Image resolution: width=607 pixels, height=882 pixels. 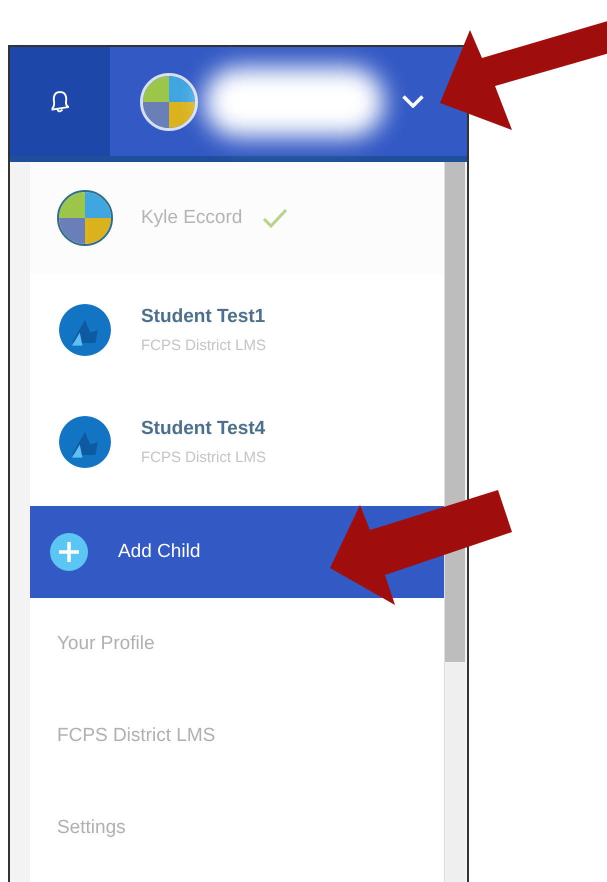 What do you see at coordinates (413, 101) in the screenshot?
I see `chevron-down-icon` at bounding box center [413, 101].